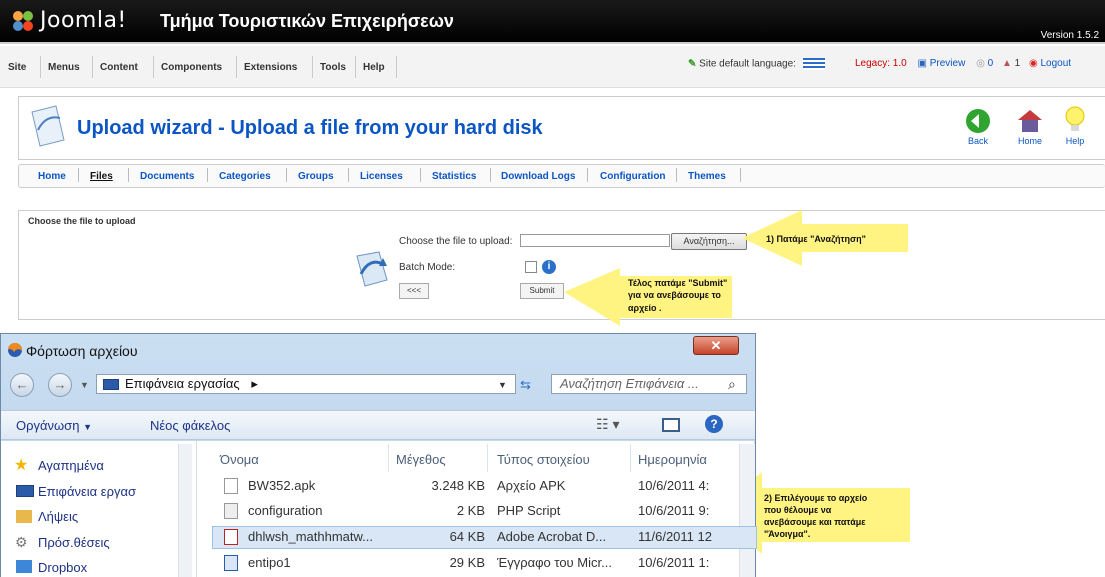 This screenshot has width=1105, height=577. What do you see at coordinates (182, 383) in the screenshot?
I see `address-location: Επιφάνεια εργασίας` at bounding box center [182, 383].